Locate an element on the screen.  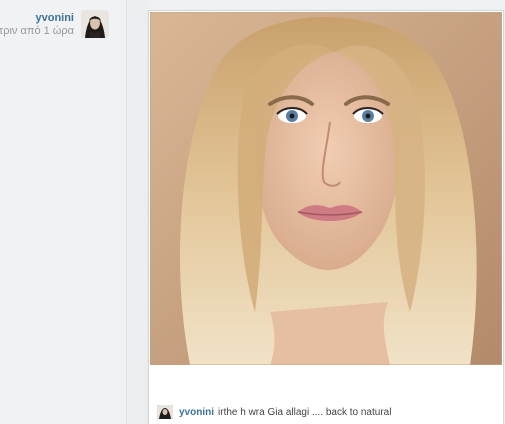
author-username-link: yvonini is located at coordinates (37, 18).